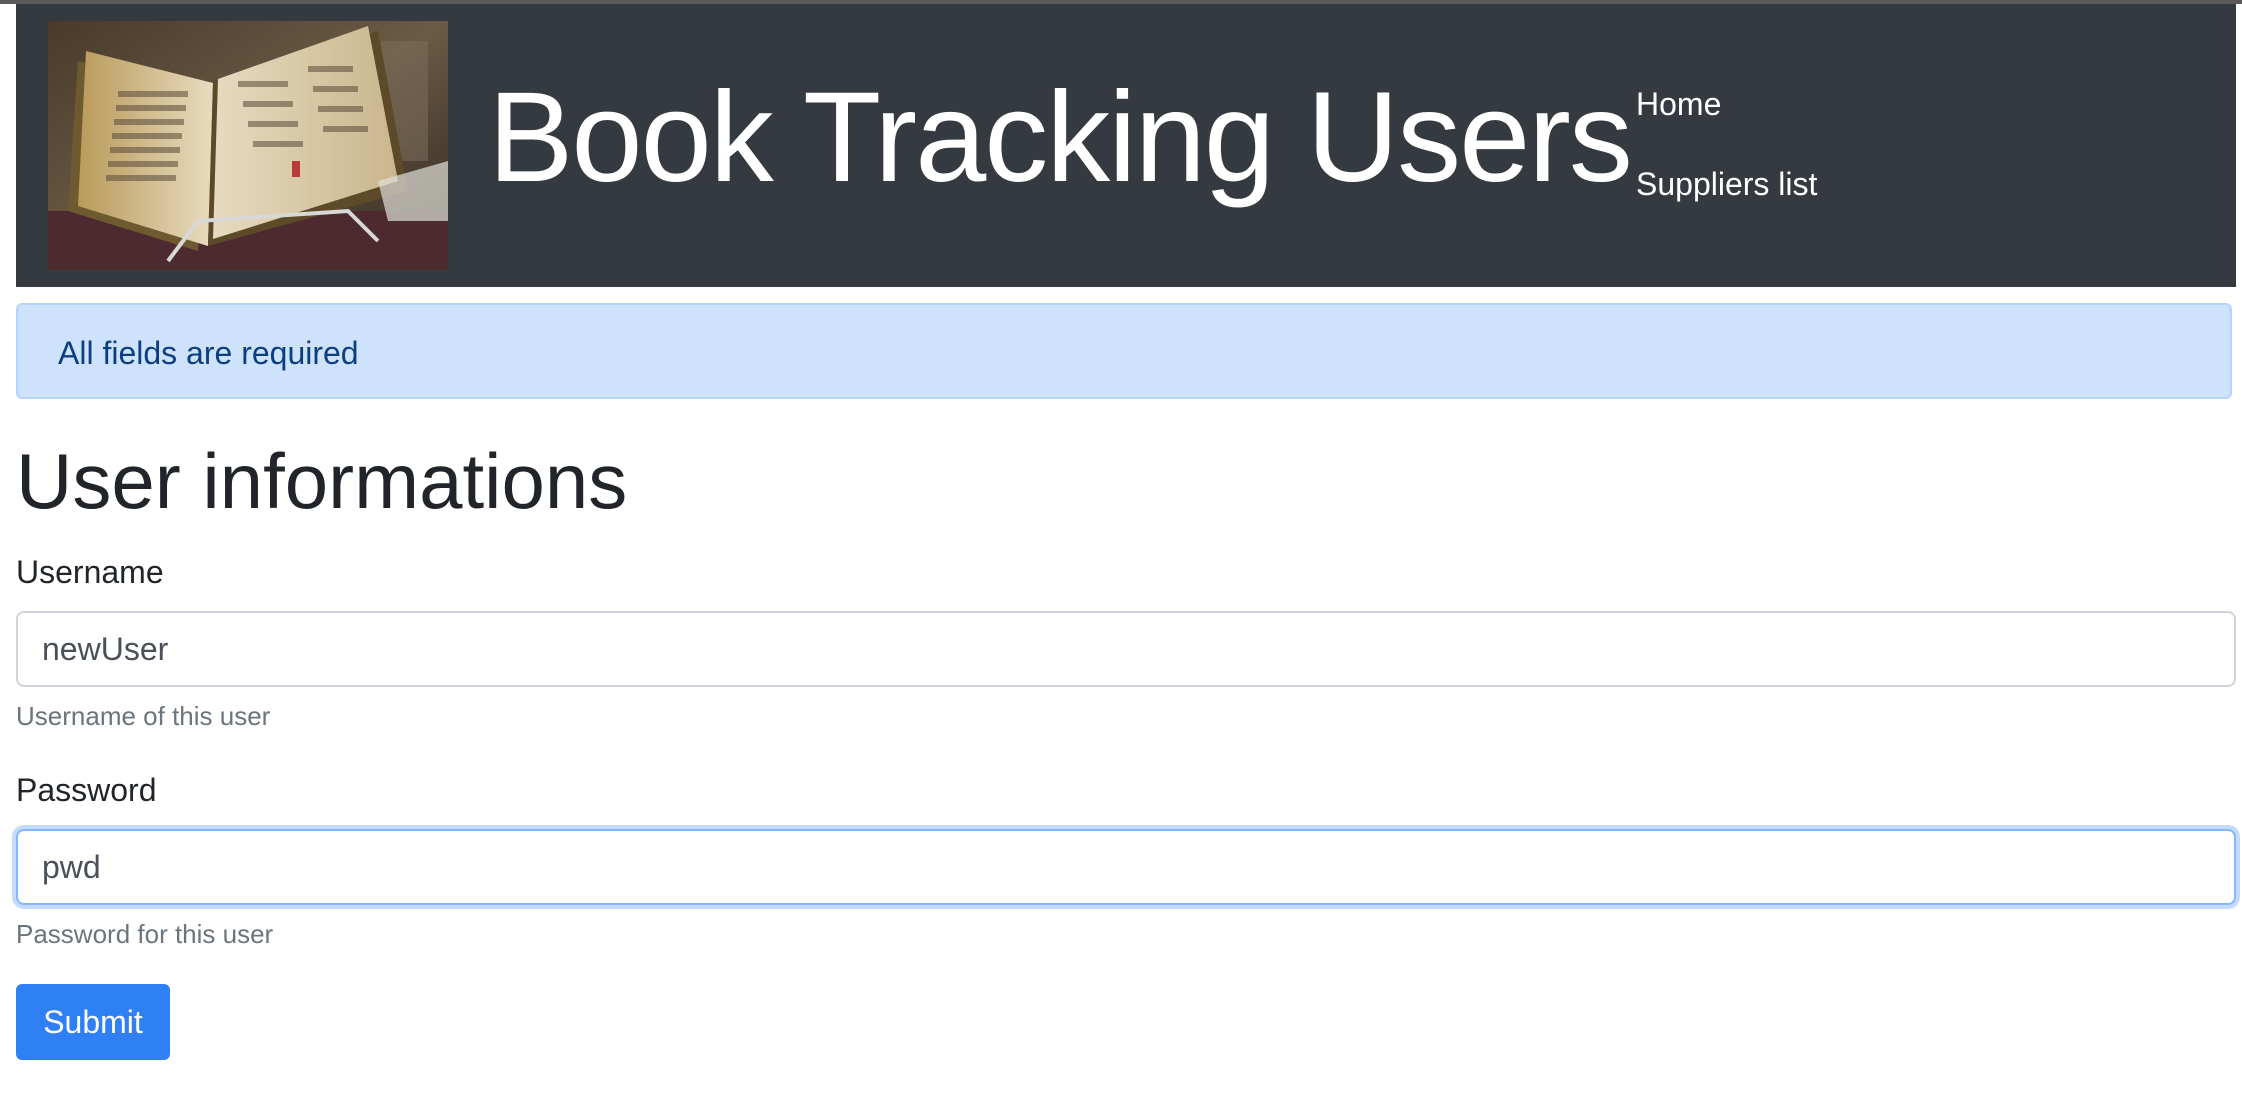 Image resolution: width=2242 pixels, height=1109 pixels. I want to click on password-input, so click(1126, 867).